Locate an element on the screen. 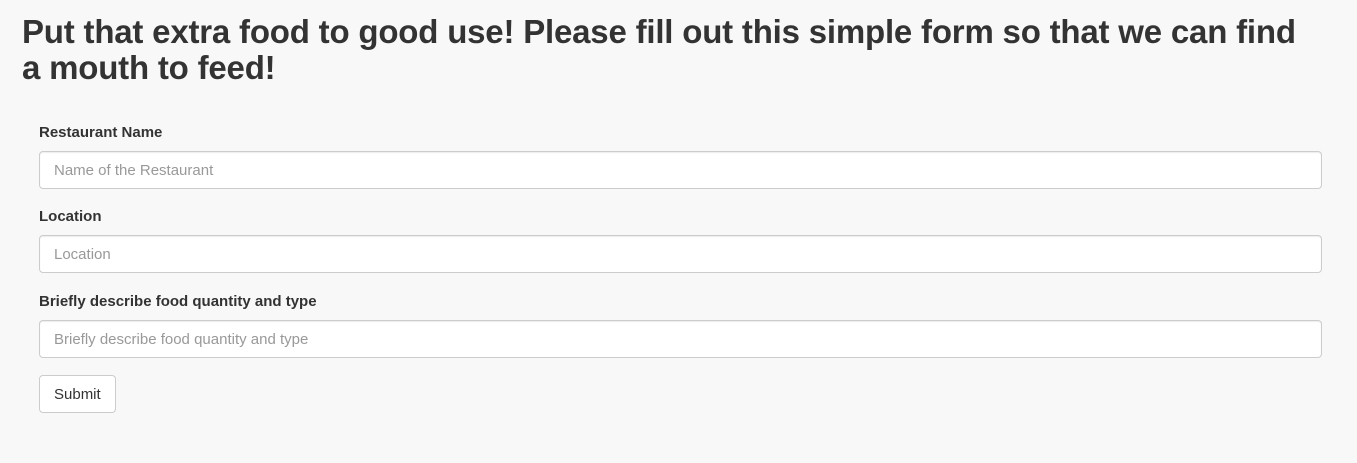 The height and width of the screenshot is (463, 1357). restaurant-name-label: Restaurant Name is located at coordinates (101, 132).